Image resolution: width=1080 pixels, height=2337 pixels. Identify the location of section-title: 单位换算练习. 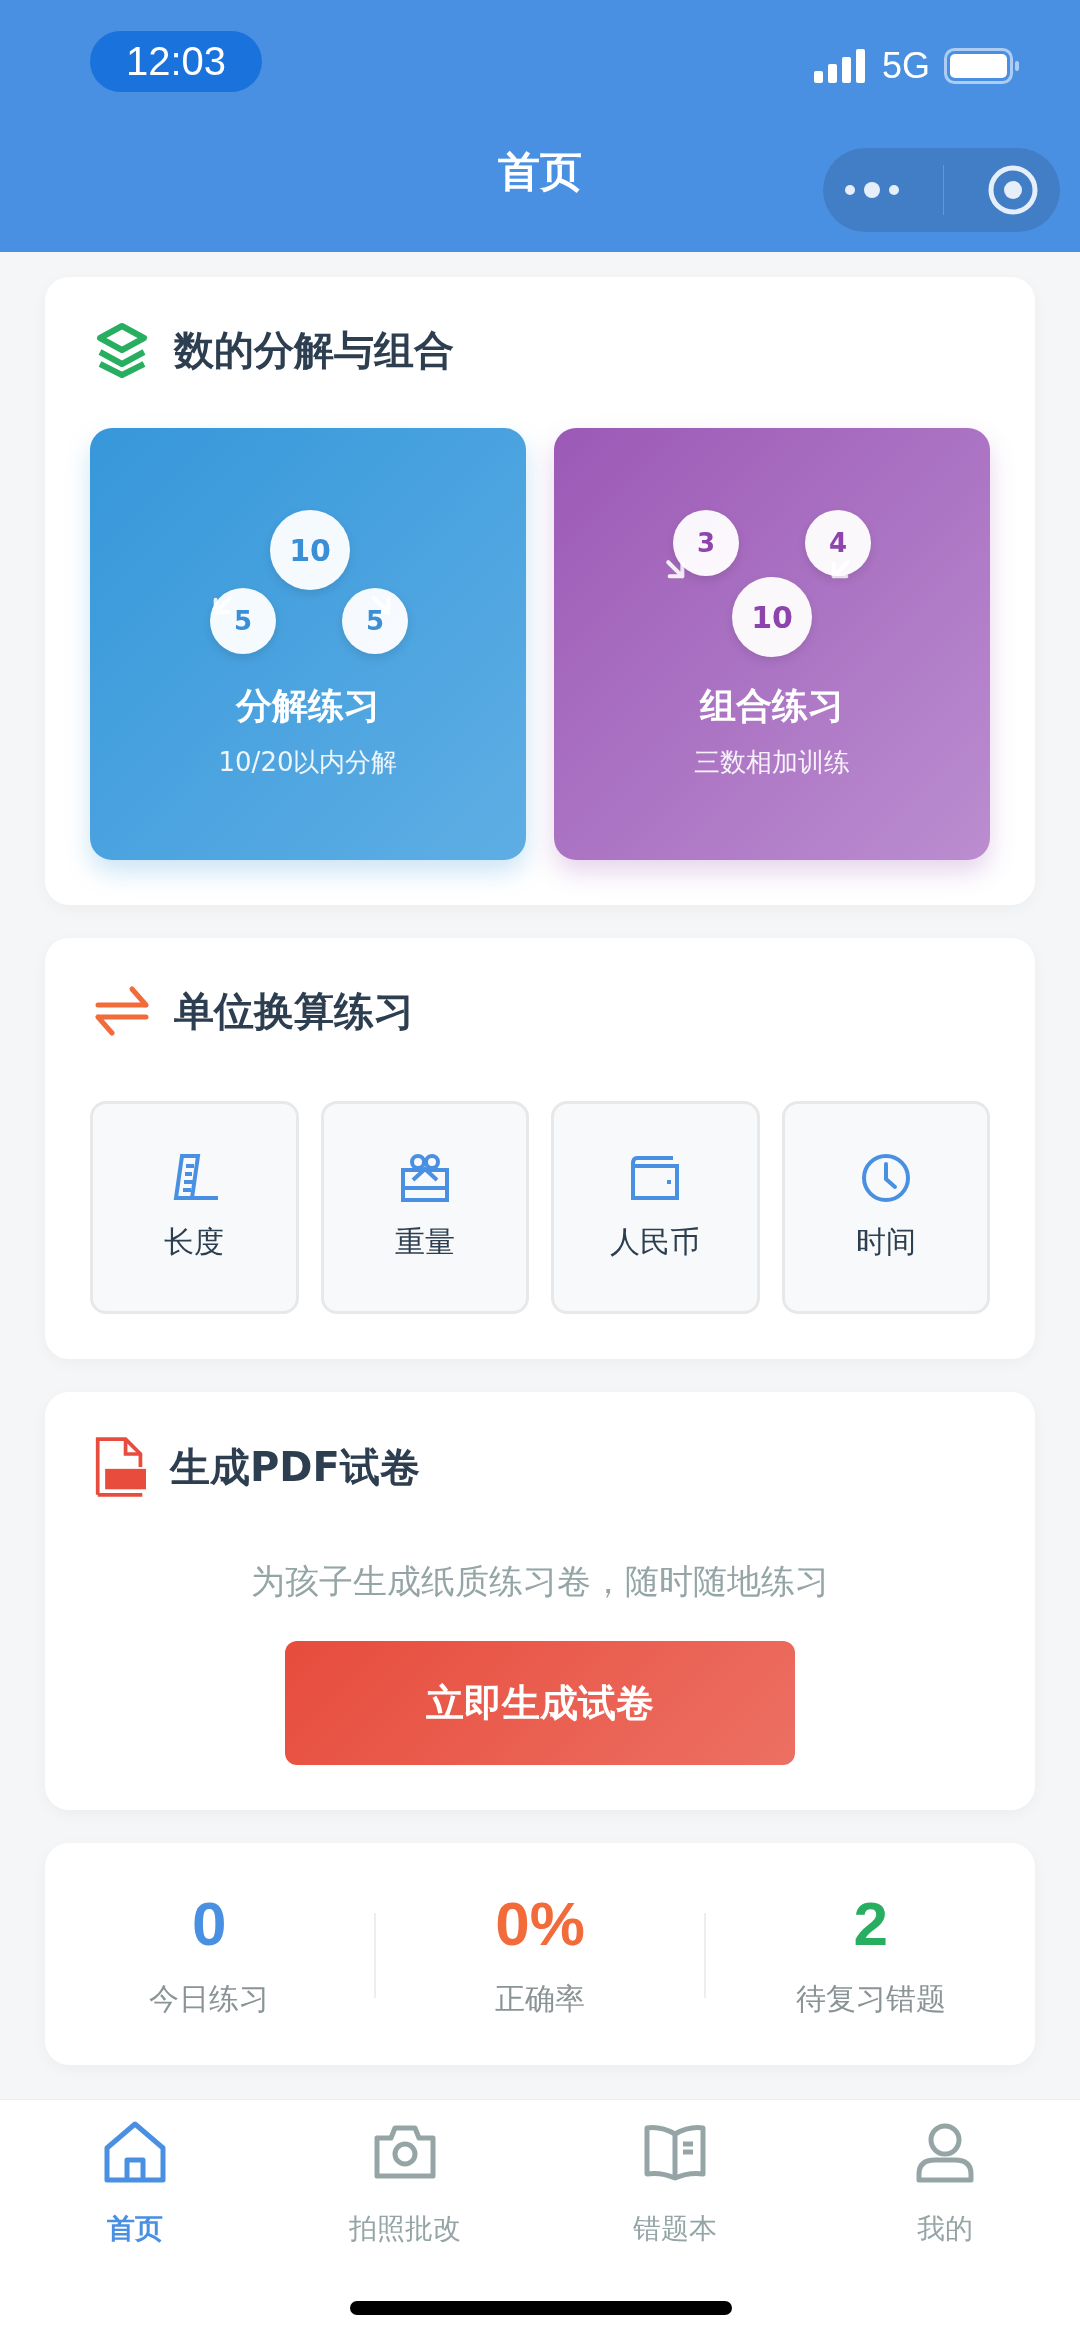
(294, 1011).